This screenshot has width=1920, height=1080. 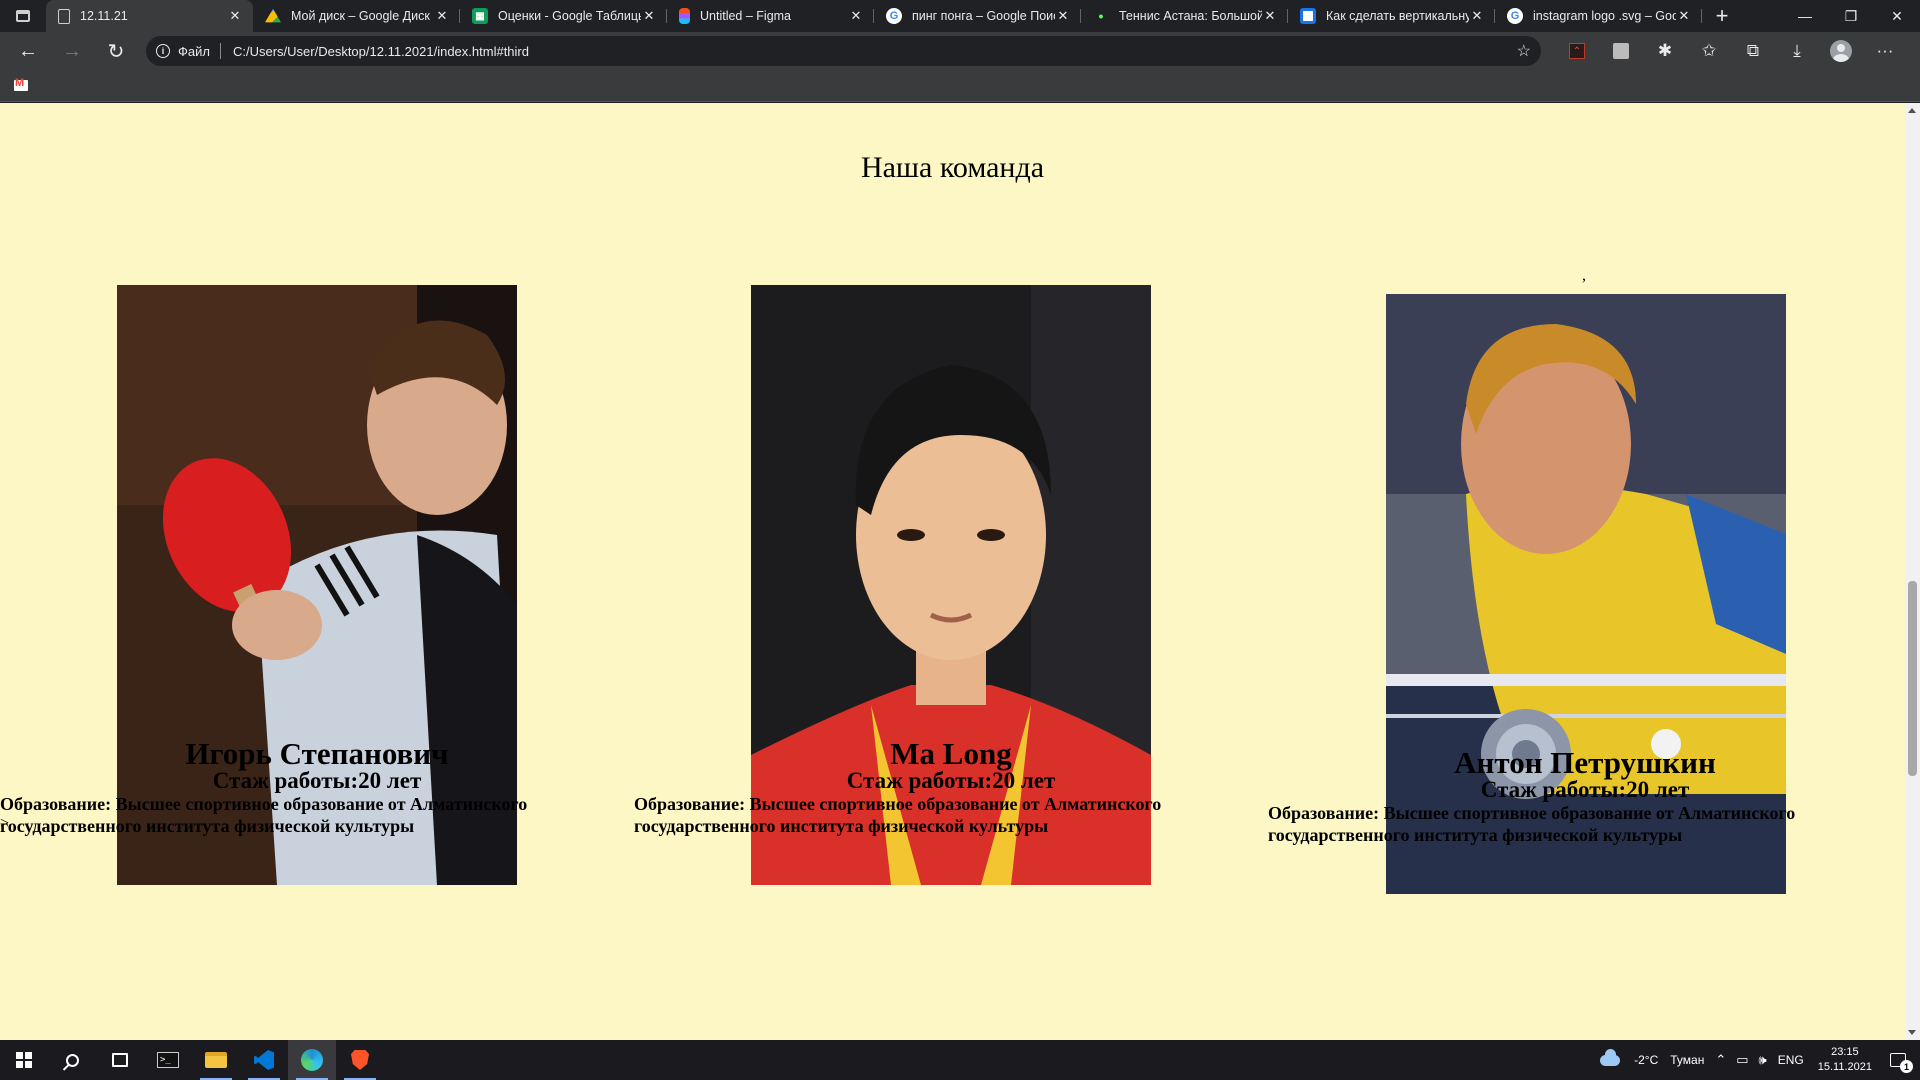 I want to click on download-icon: ⤓, so click(x=1797, y=50).